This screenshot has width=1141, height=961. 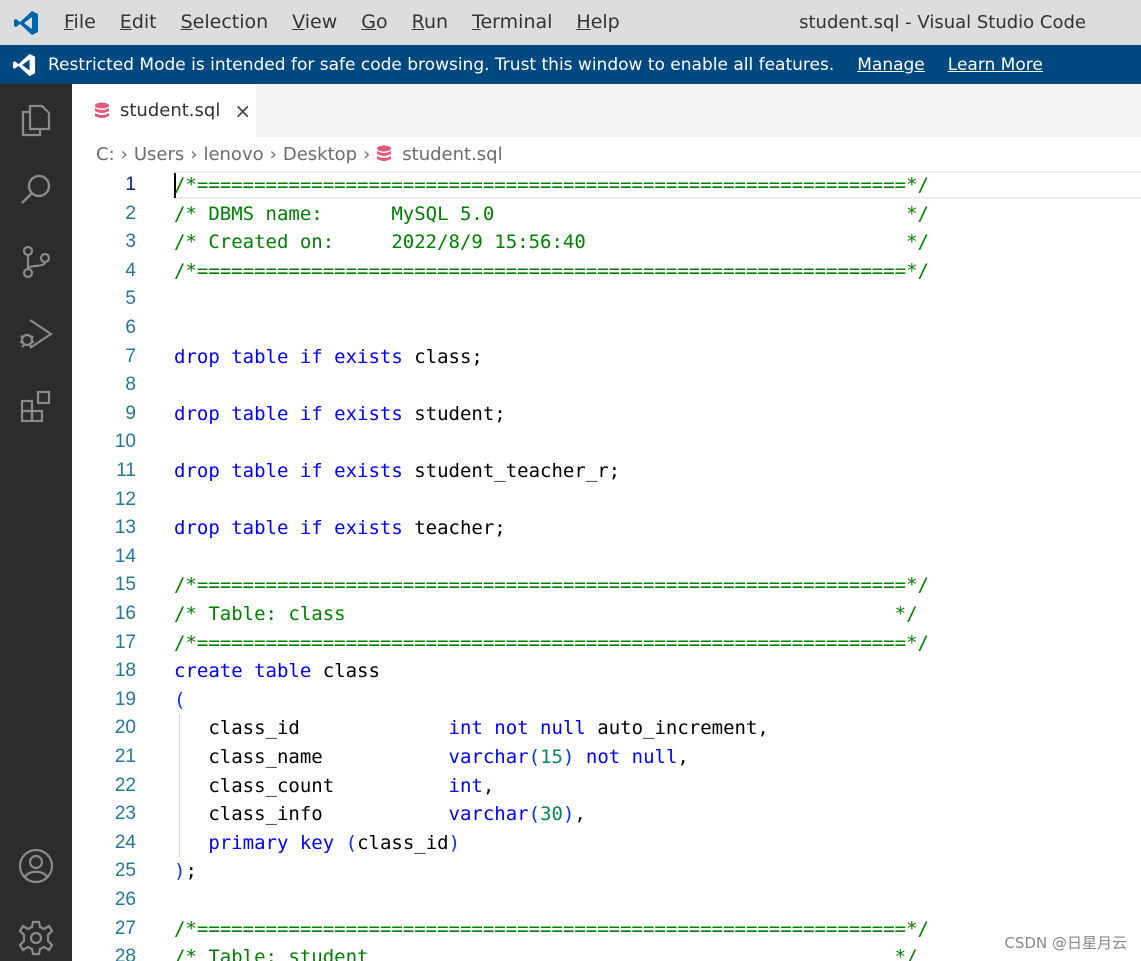 What do you see at coordinates (995, 65) in the screenshot?
I see `learn-more-link: Learn More` at bounding box center [995, 65].